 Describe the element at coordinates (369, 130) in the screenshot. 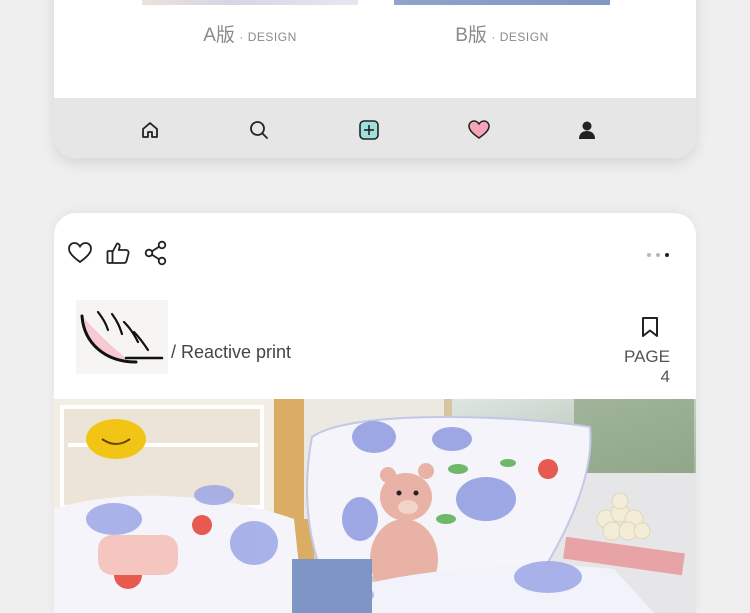

I see `add-icon` at that location.